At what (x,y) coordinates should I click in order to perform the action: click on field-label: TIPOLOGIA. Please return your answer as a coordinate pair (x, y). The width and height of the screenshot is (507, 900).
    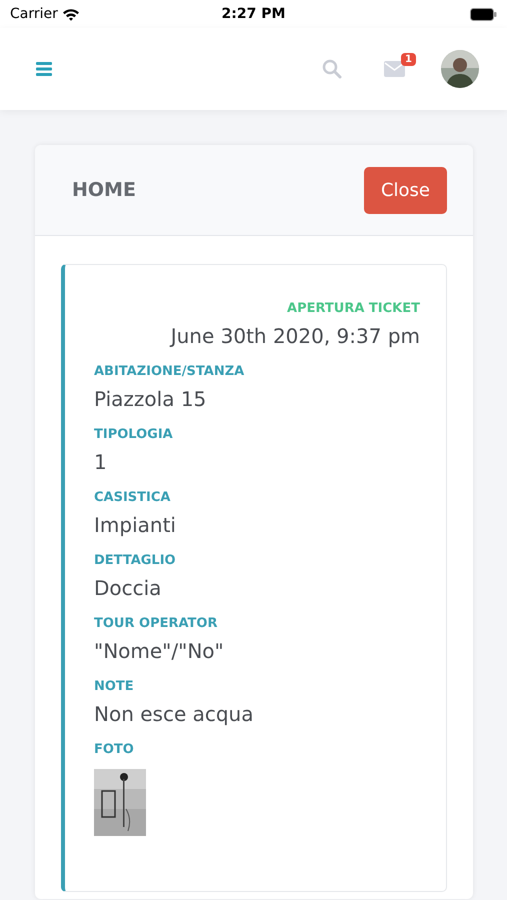
    Looking at the image, I should click on (134, 434).